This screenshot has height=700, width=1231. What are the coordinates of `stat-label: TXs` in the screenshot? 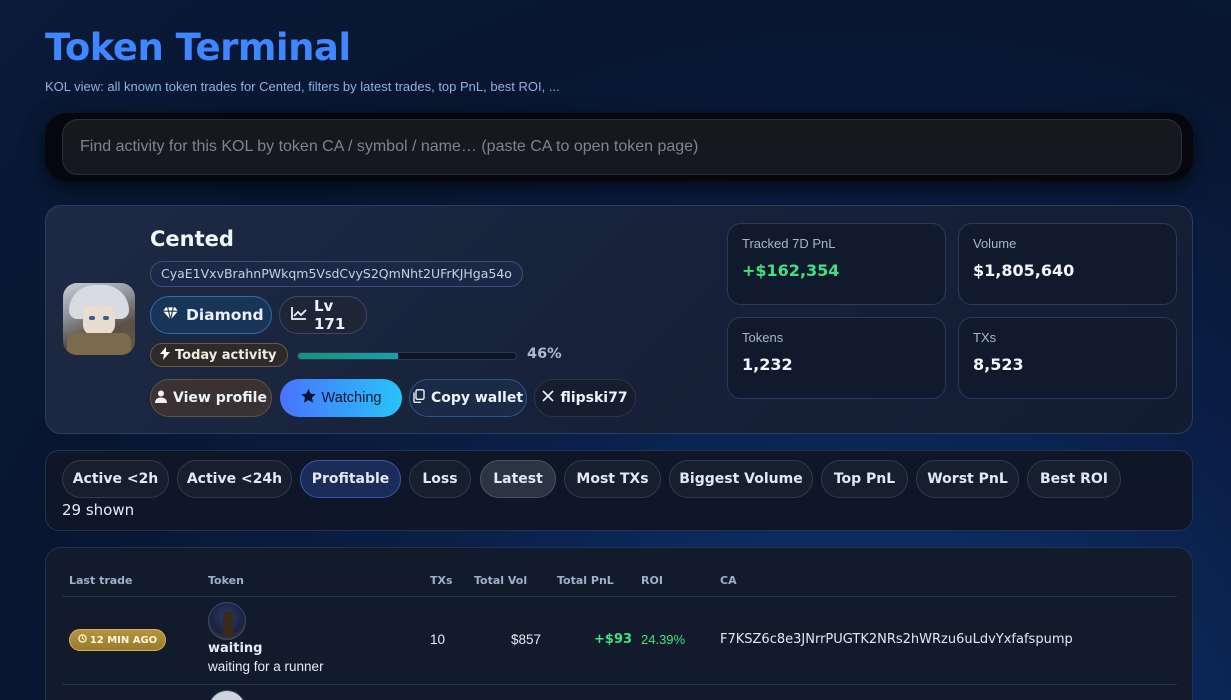 It's located at (985, 337).